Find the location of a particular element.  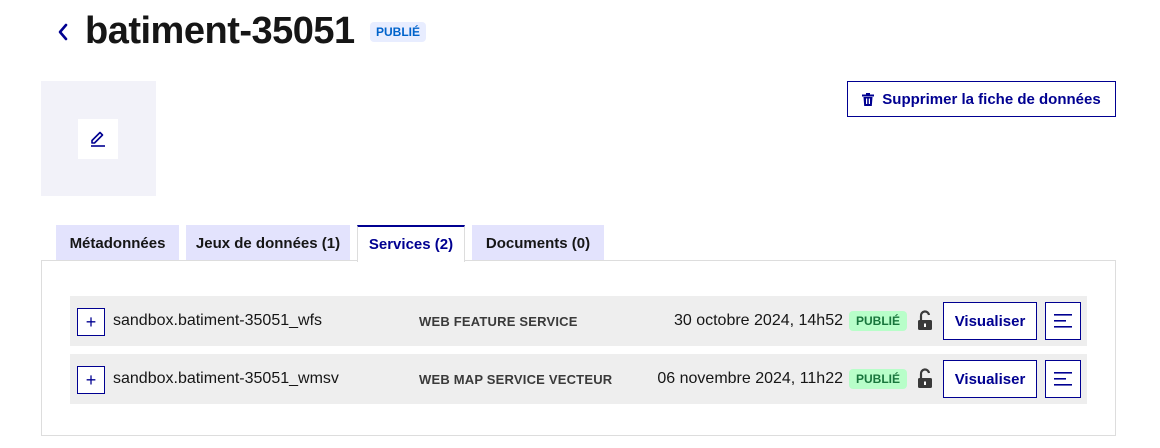

service-date: 30 octobre 2024, 14h52 is located at coordinates (758, 320).